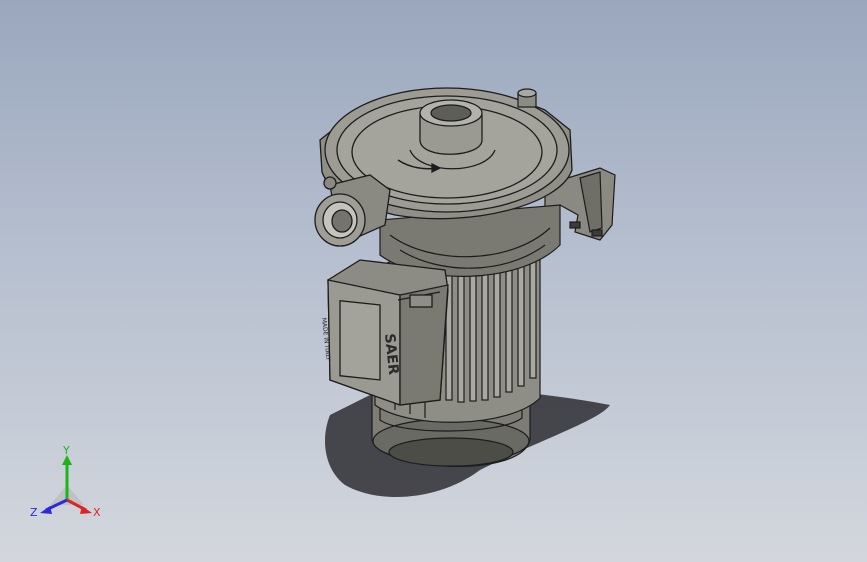 This screenshot has height=562, width=867. What do you see at coordinates (388, 332) in the screenshot?
I see `terminal-box` at bounding box center [388, 332].